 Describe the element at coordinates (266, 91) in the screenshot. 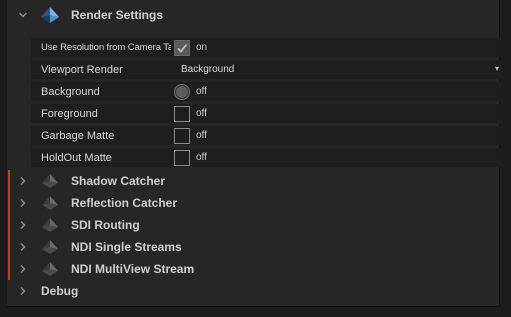

I see `row-background: Background off` at that location.